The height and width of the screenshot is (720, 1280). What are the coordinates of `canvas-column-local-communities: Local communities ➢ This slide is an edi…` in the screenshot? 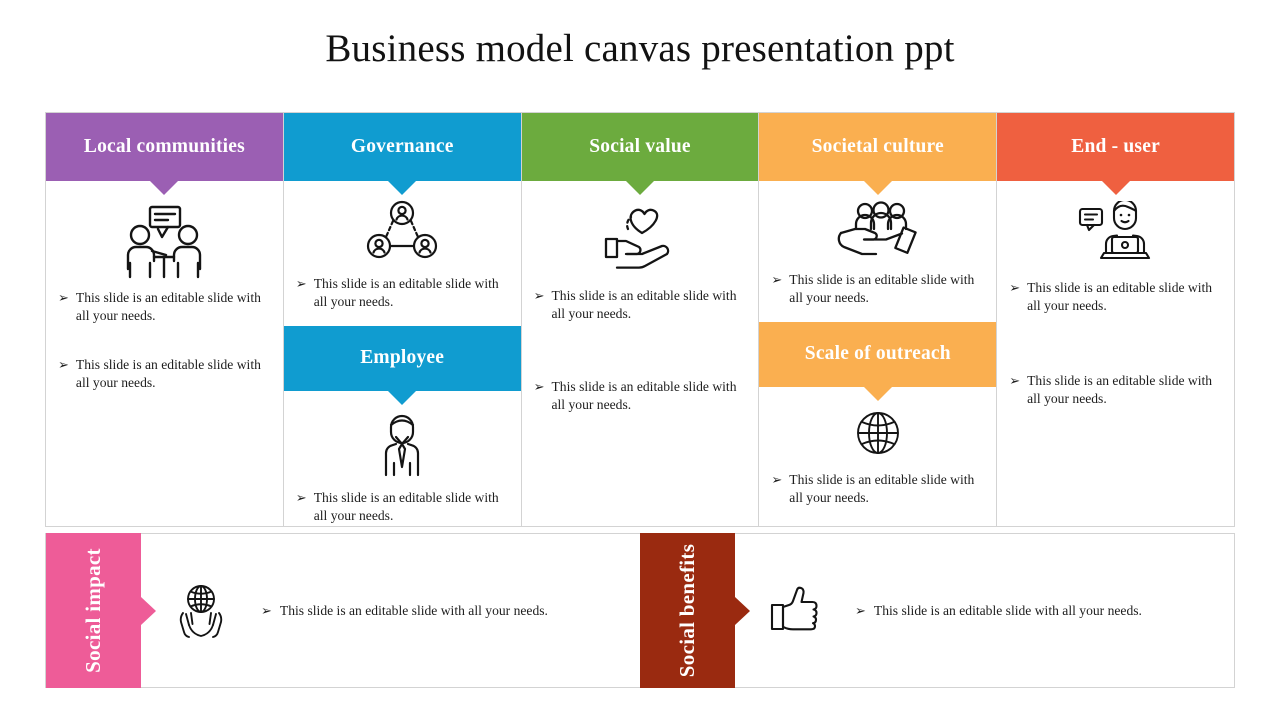 It's located at (165, 319).